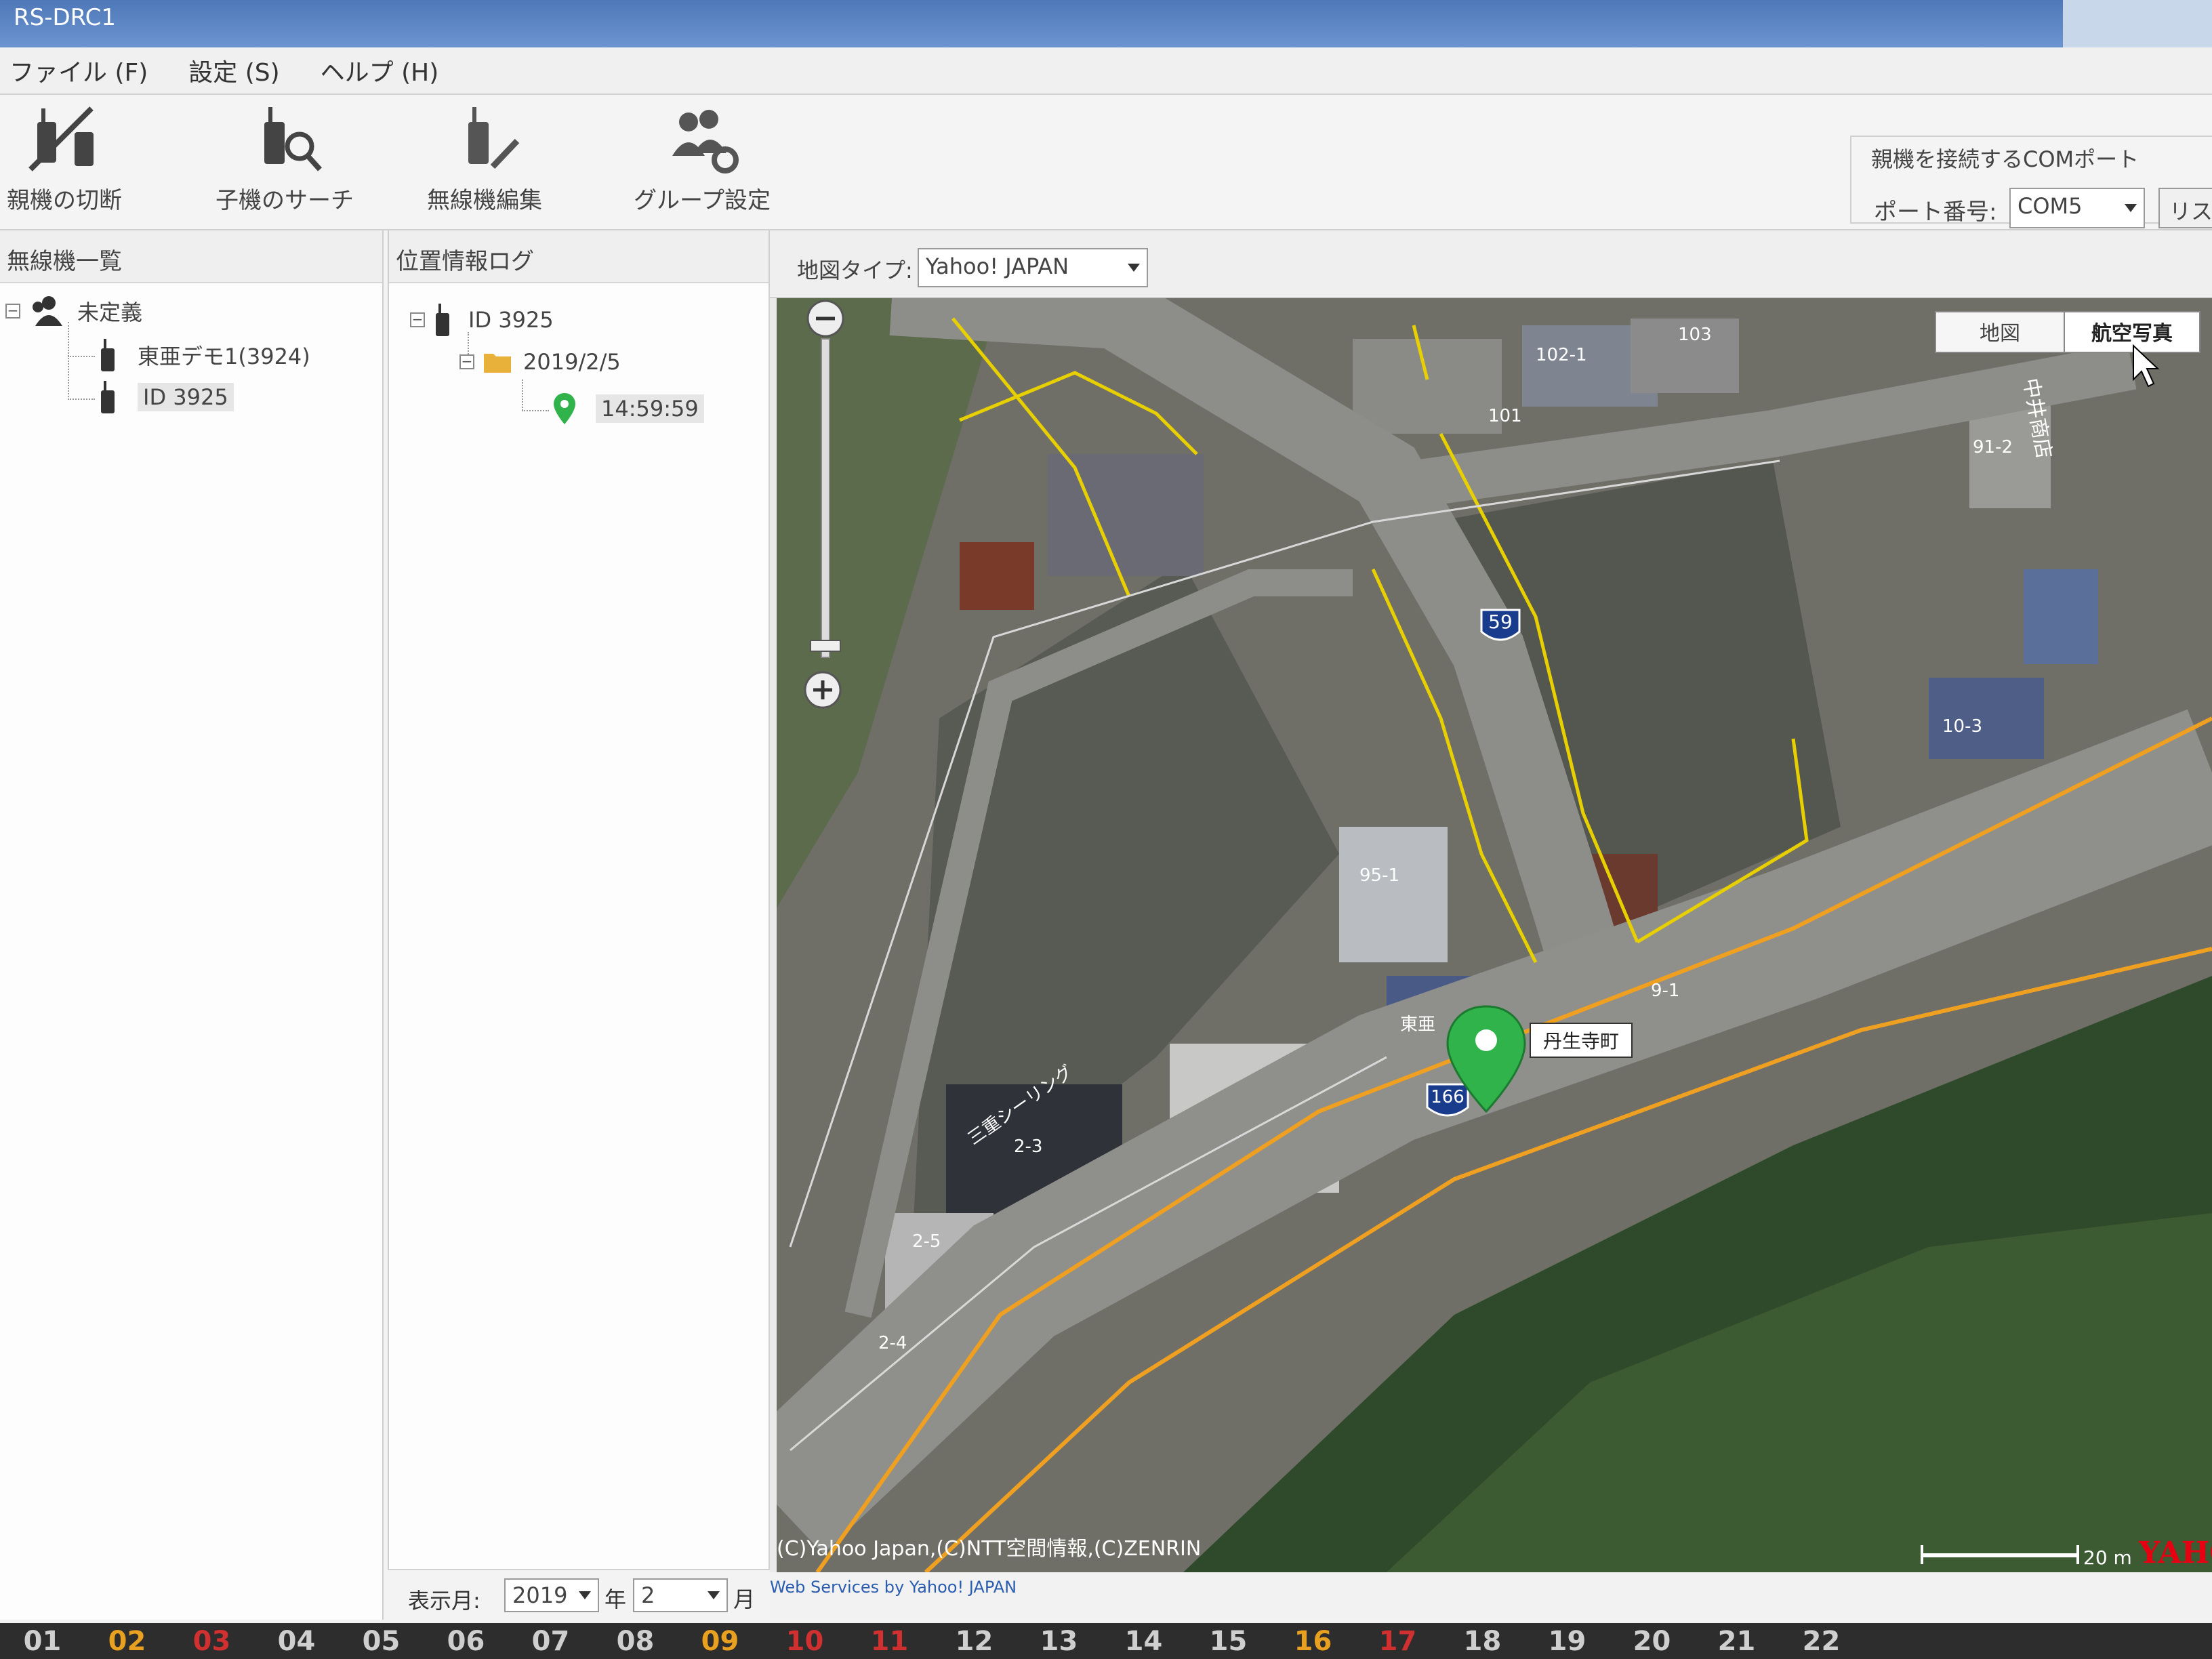 The width and height of the screenshot is (2212, 1659). What do you see at coordinates (1228, 1641) in the screenshot?
I see `month-cell: 15` at bounding box center [1228, 1641].